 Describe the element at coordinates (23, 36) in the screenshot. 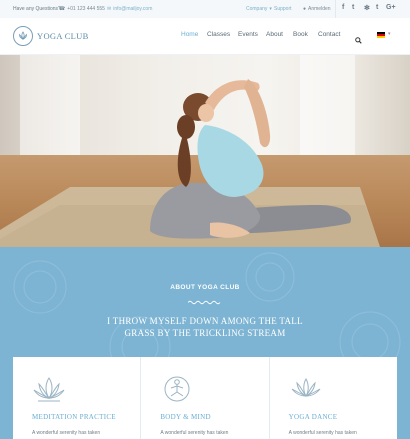

I see `lotus-logo-icon` at that location.